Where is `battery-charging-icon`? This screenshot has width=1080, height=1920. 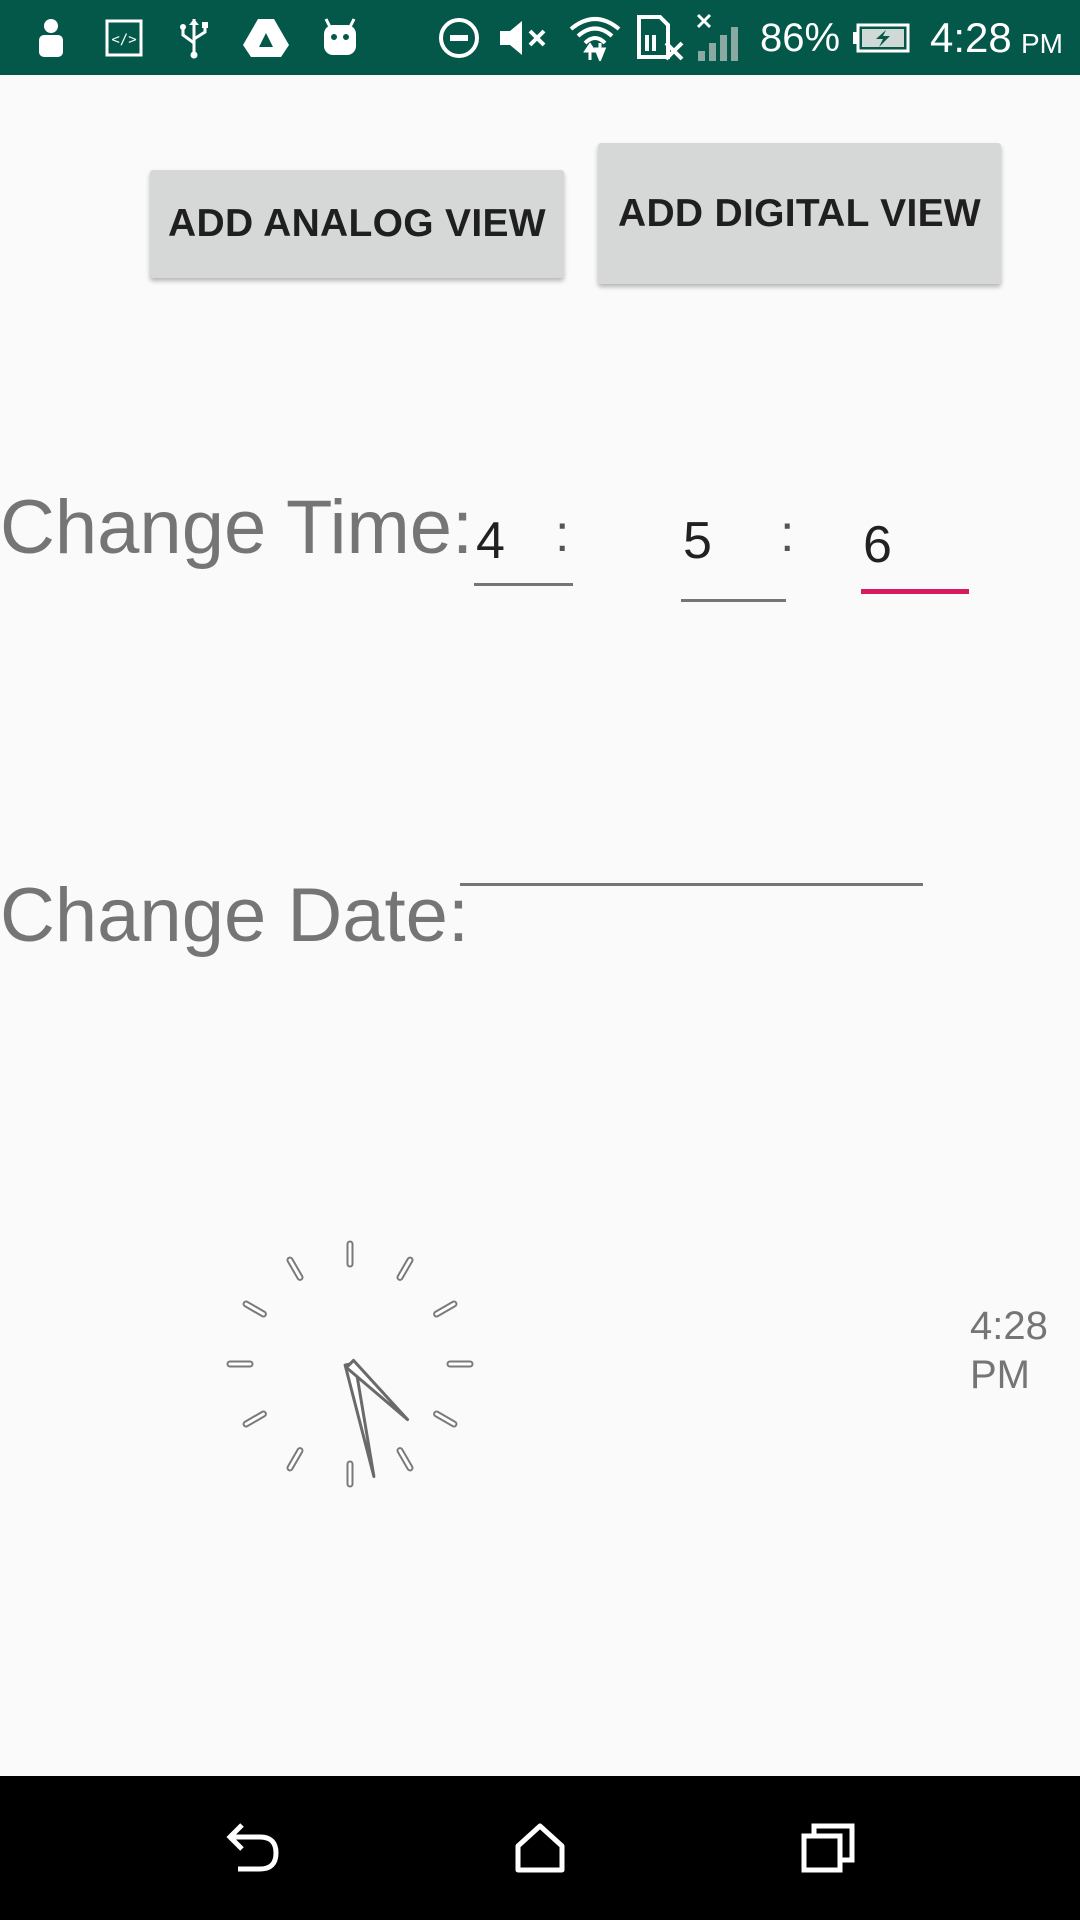 battery-charging-icon is located at coordinates (881, 38).